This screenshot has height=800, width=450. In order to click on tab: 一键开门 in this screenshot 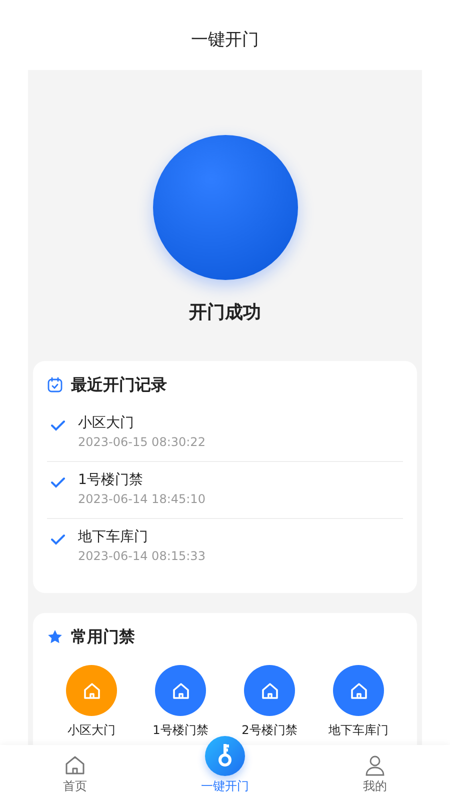, I will do `click(225, 765)`.